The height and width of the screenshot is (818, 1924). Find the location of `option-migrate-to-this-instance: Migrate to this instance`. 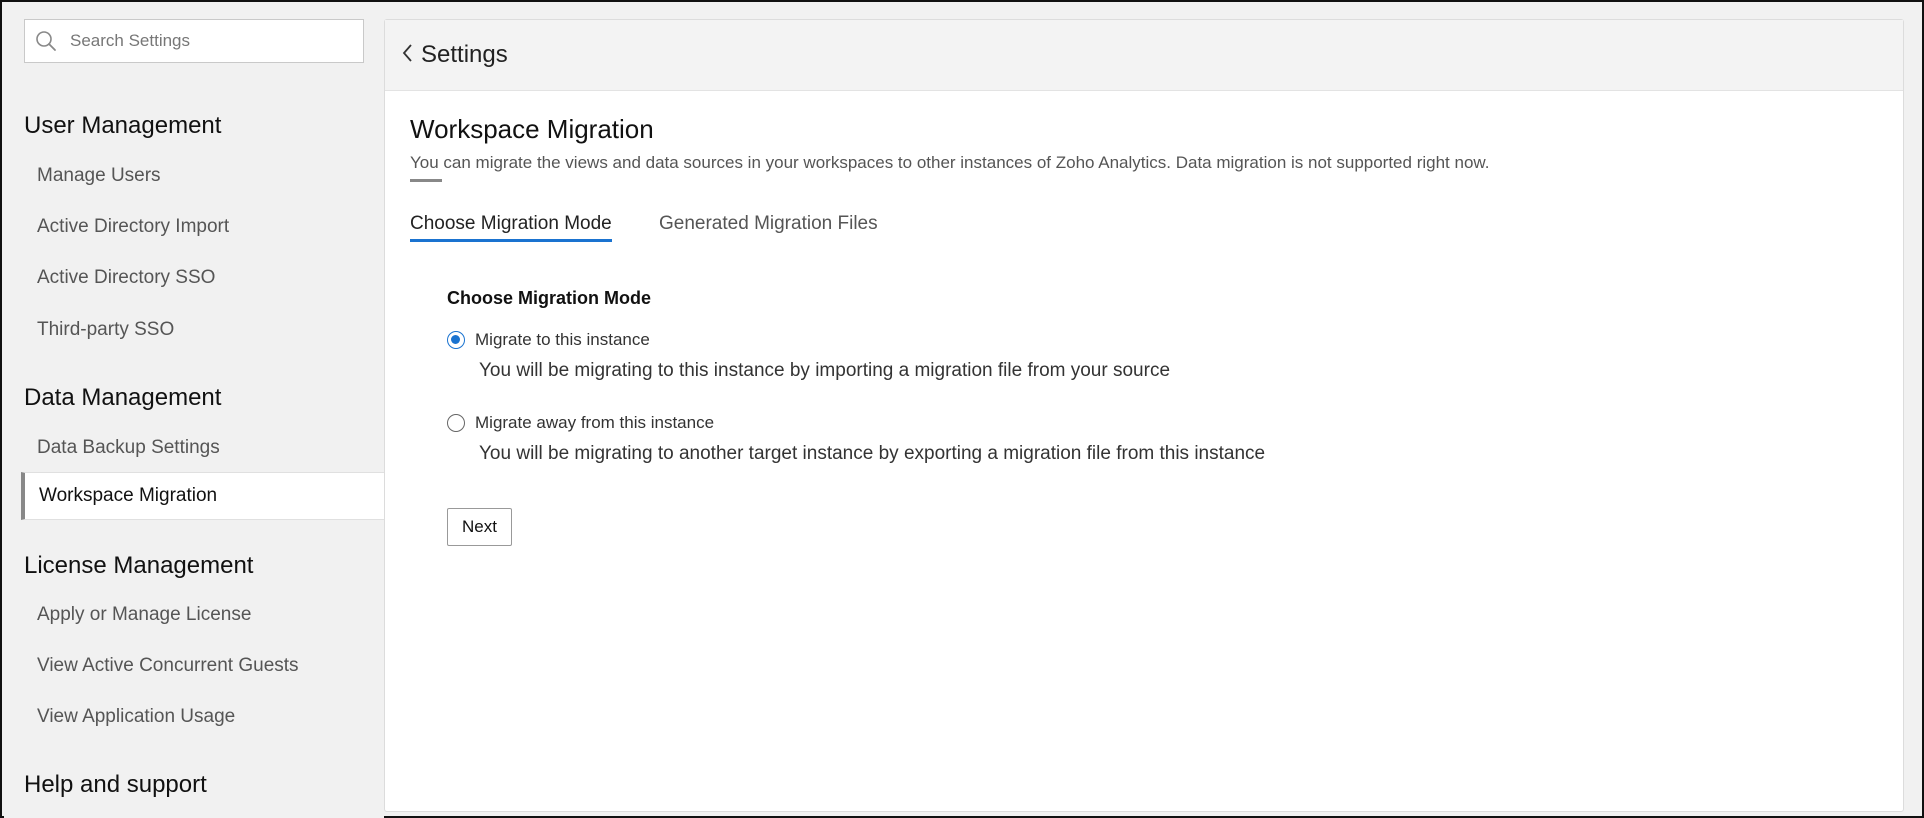

option-migrate-to-this-instance: Migrate to this instance is located at coordinates (548, 340).